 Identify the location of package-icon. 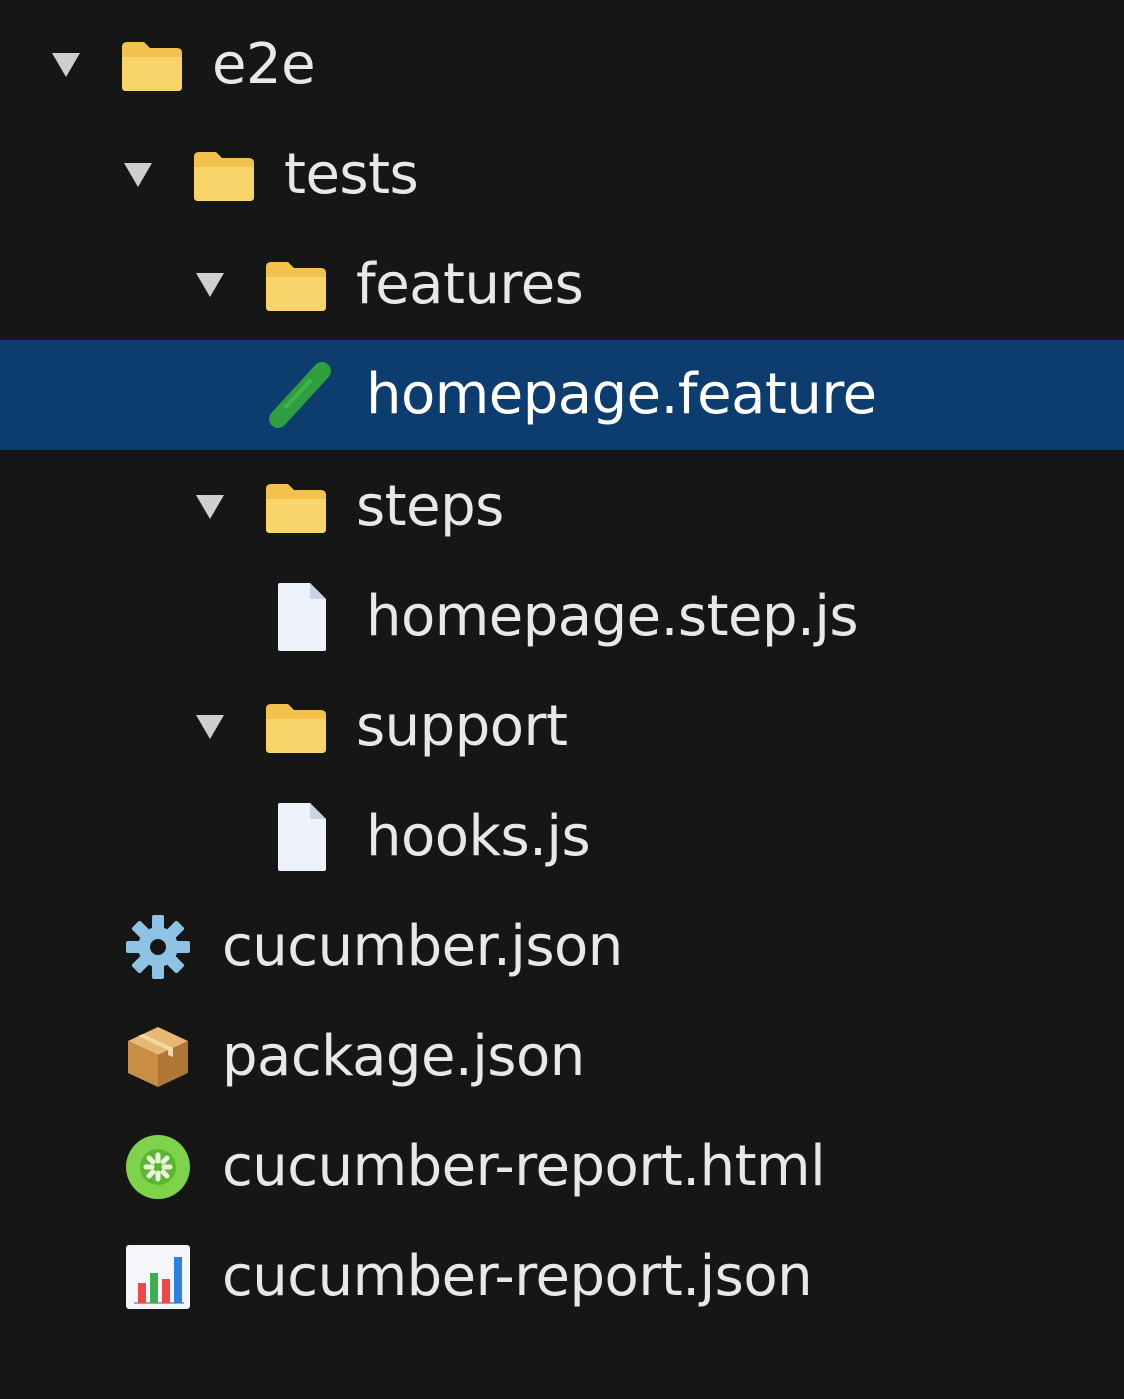
(158, 1057).